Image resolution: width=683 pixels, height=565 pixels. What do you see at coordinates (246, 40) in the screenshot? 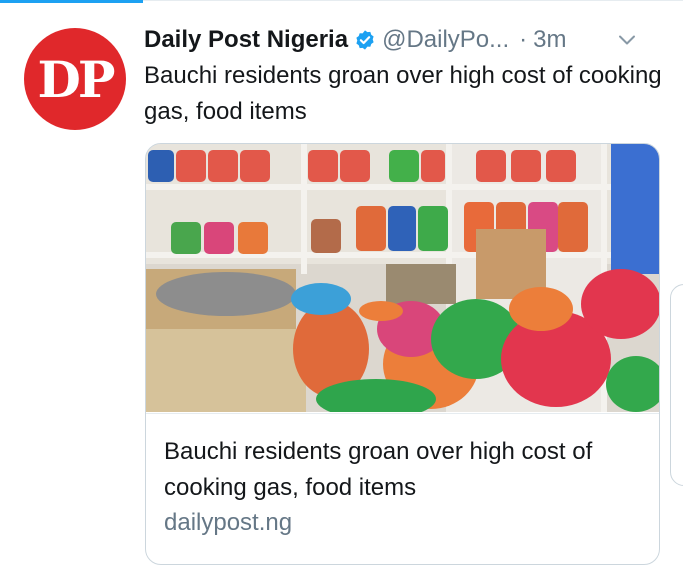
I see `author-name: Daily Post Nigeria` at bounding box center [246, 40].